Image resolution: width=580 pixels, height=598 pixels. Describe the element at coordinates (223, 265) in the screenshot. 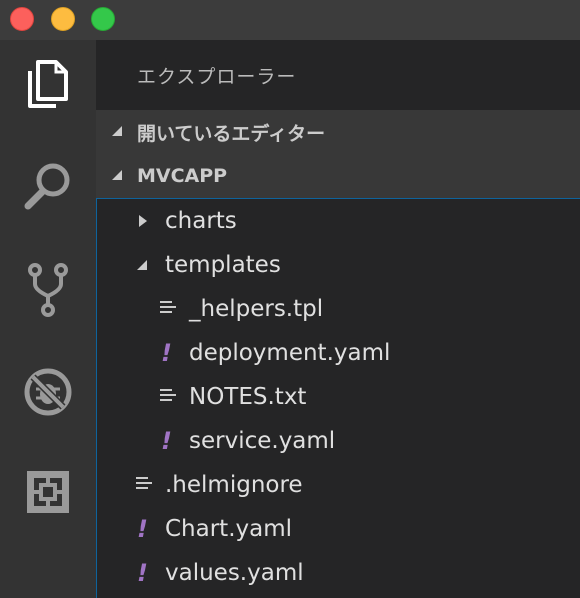

I see `tree-item-label: templates` at that location.